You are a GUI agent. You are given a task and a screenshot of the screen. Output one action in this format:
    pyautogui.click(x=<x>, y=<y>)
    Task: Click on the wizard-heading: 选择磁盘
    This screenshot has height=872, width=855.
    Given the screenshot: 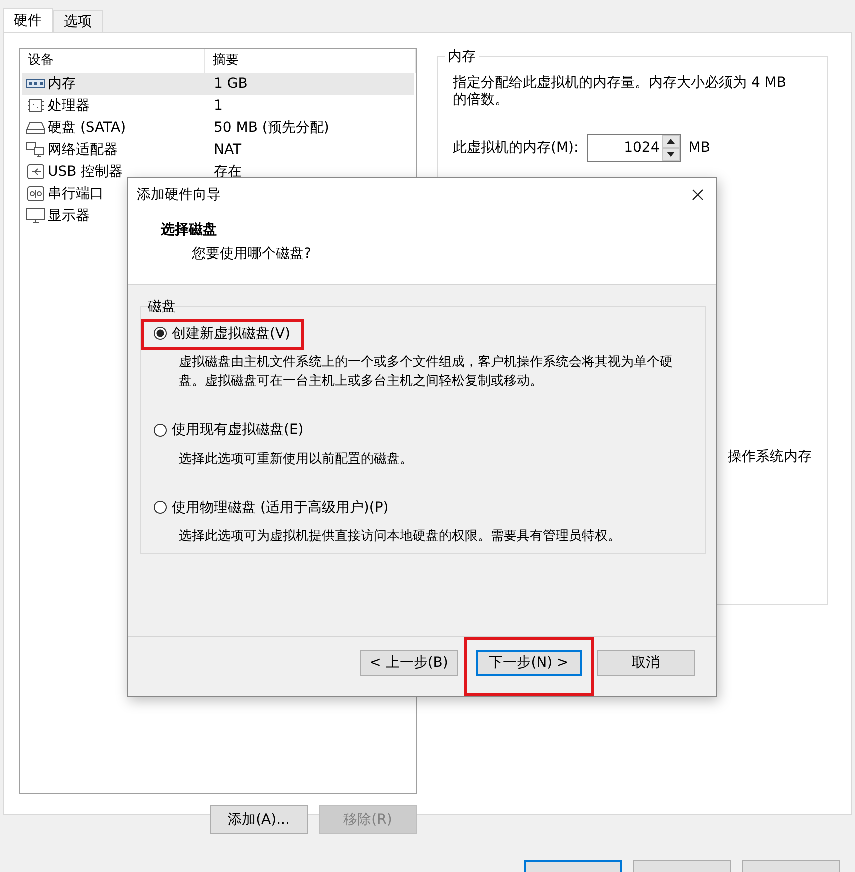 What is the action you would take?
    pyautogui.click(x=189, y=229)
    